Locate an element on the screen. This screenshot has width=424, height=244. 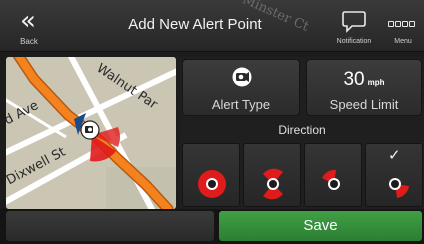
speed-limit-label: Speed Limit is located at coordinates (364, 104).